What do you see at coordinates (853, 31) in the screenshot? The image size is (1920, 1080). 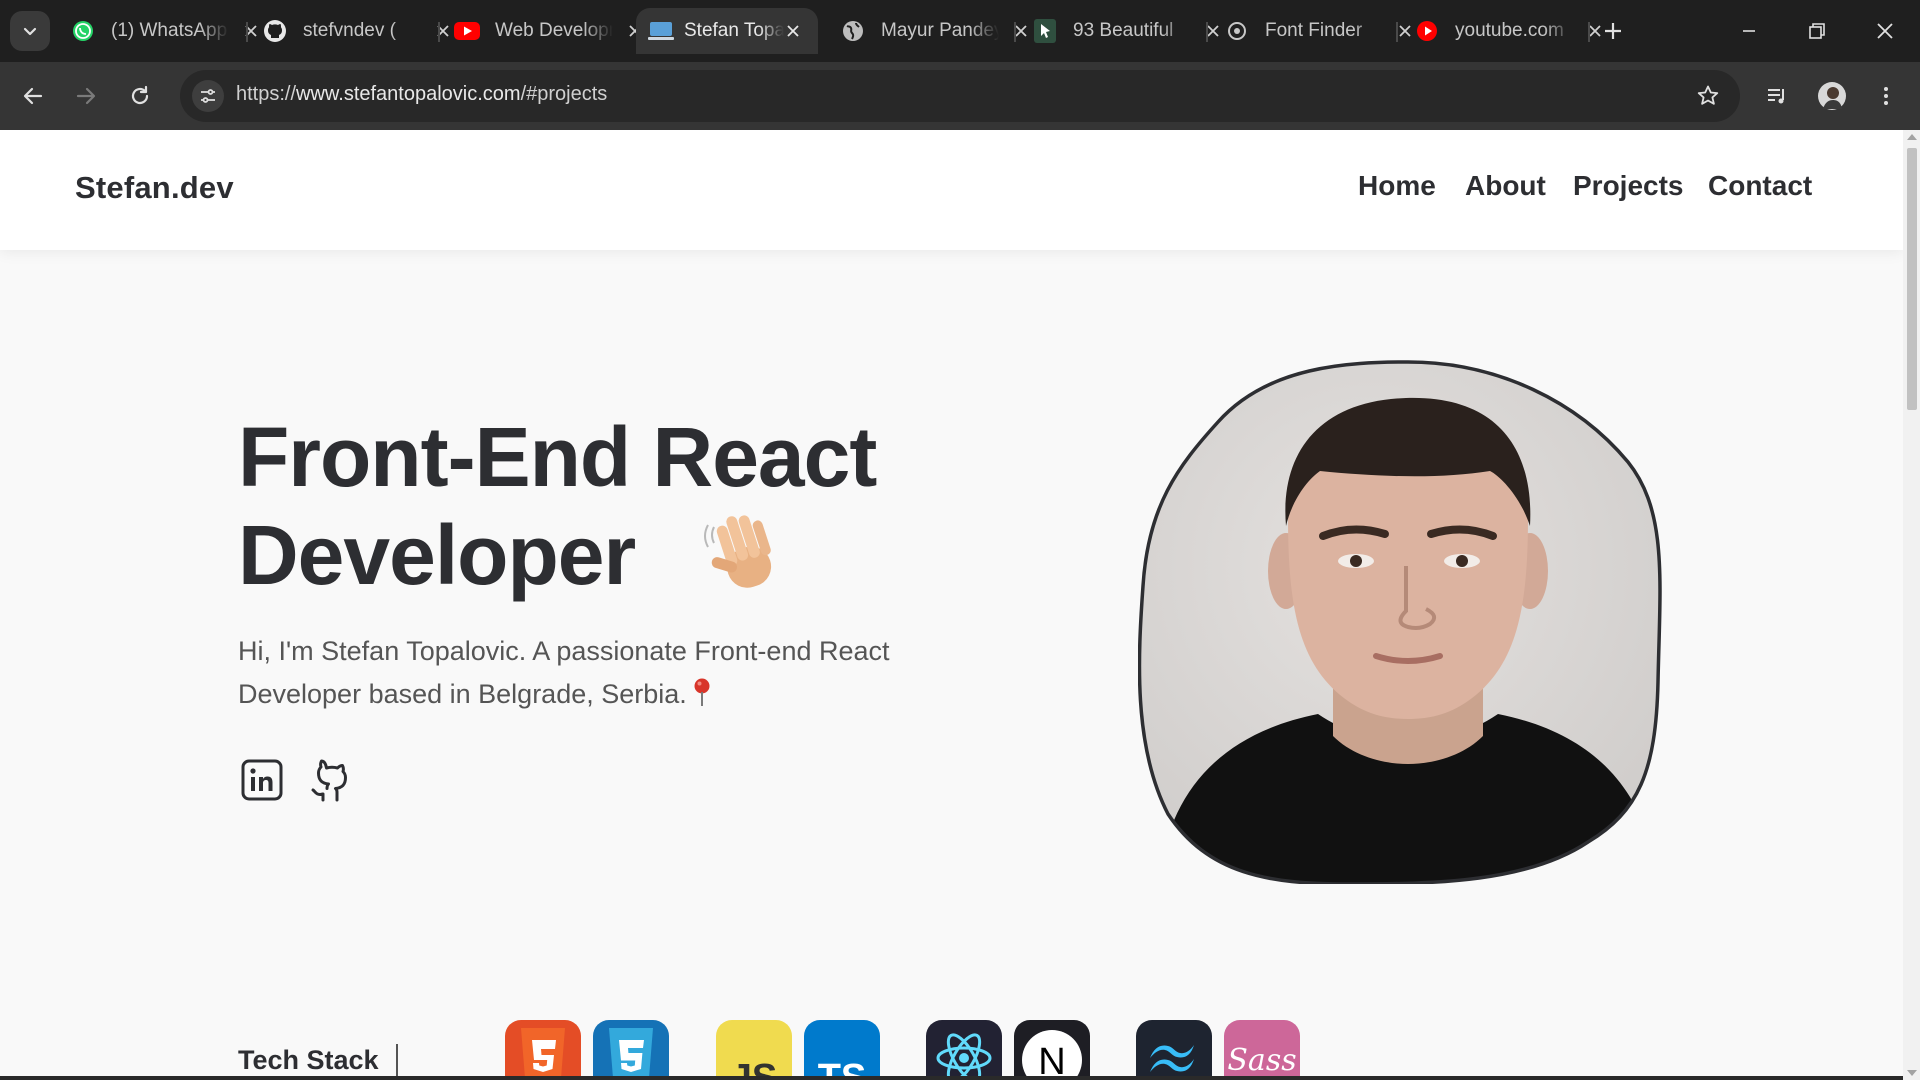 I see `globe-icon` at bounding box center [853, 31].